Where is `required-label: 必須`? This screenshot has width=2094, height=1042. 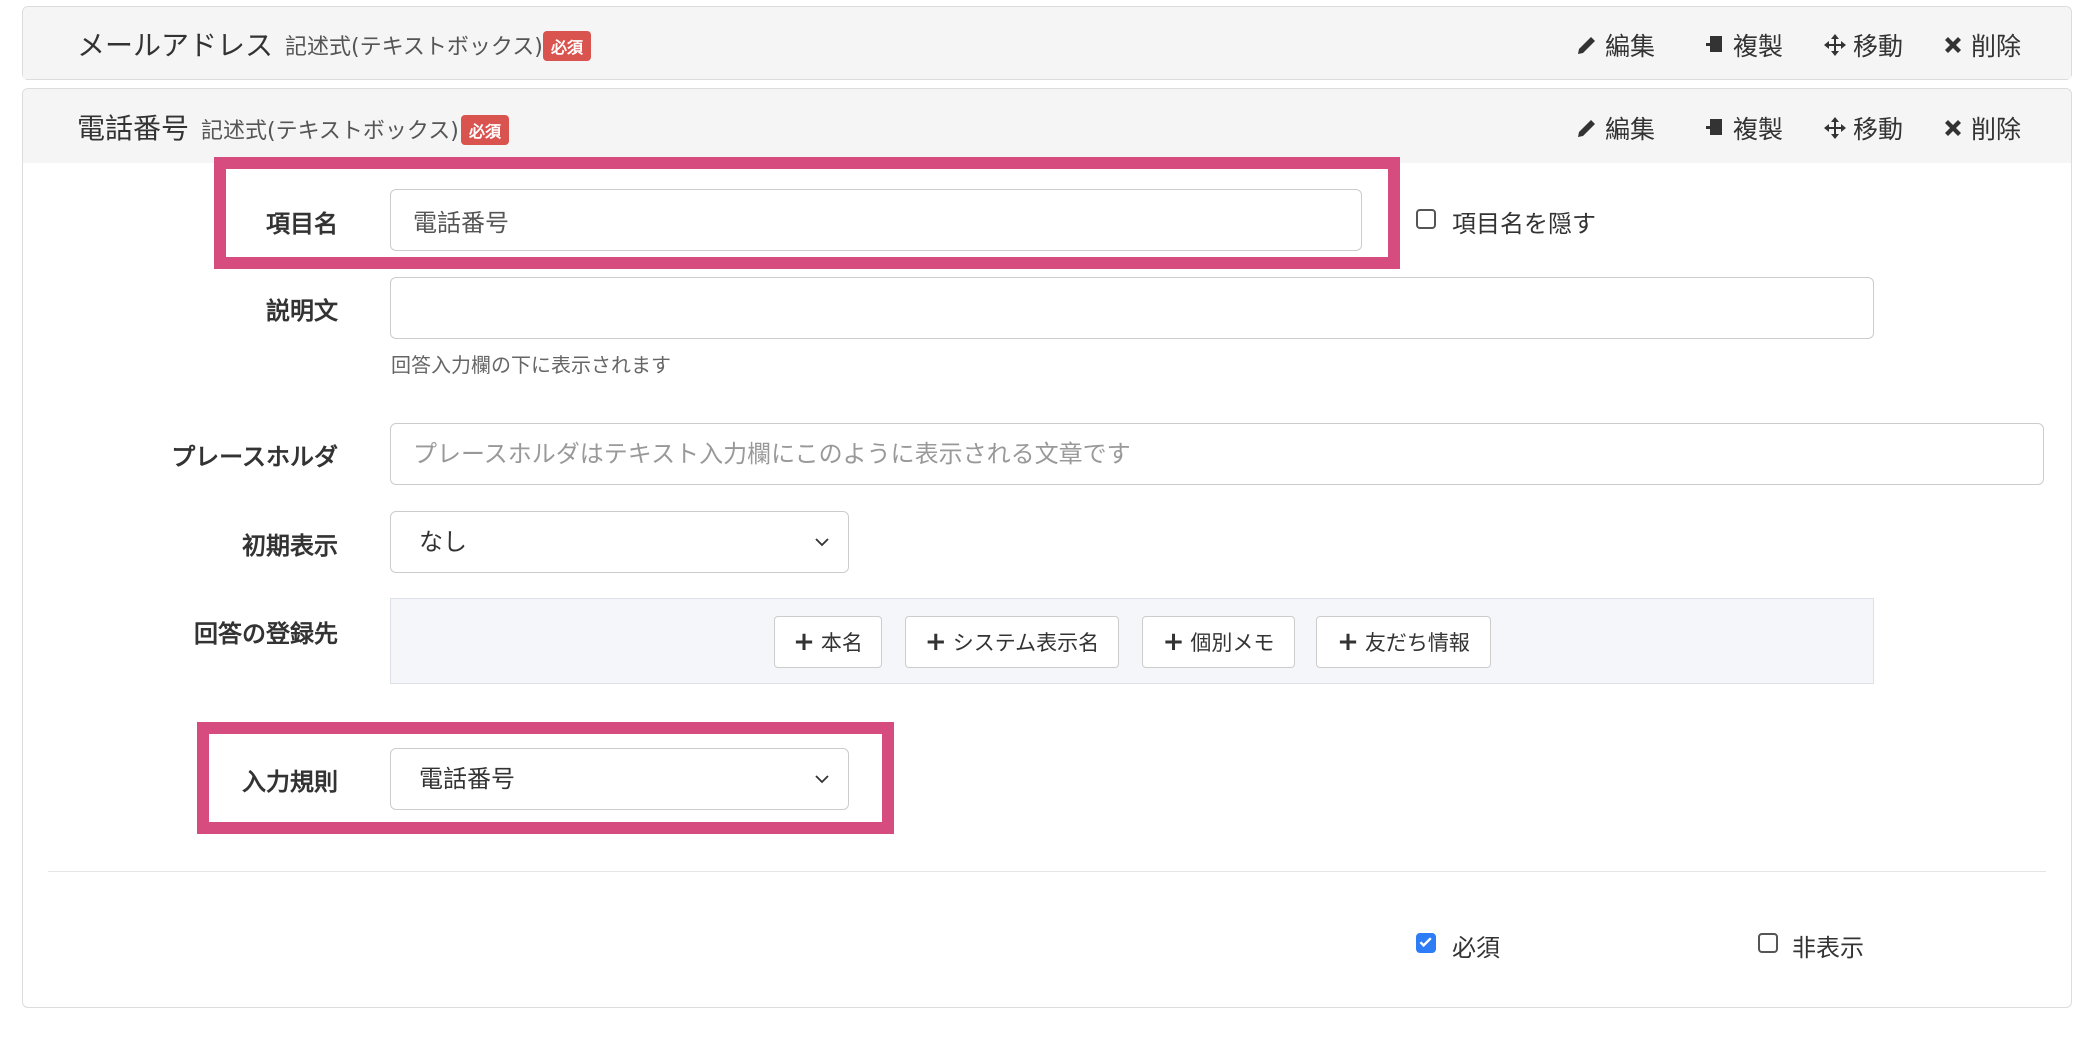
required-label: 必須 is located at coordinates (1476, 948).